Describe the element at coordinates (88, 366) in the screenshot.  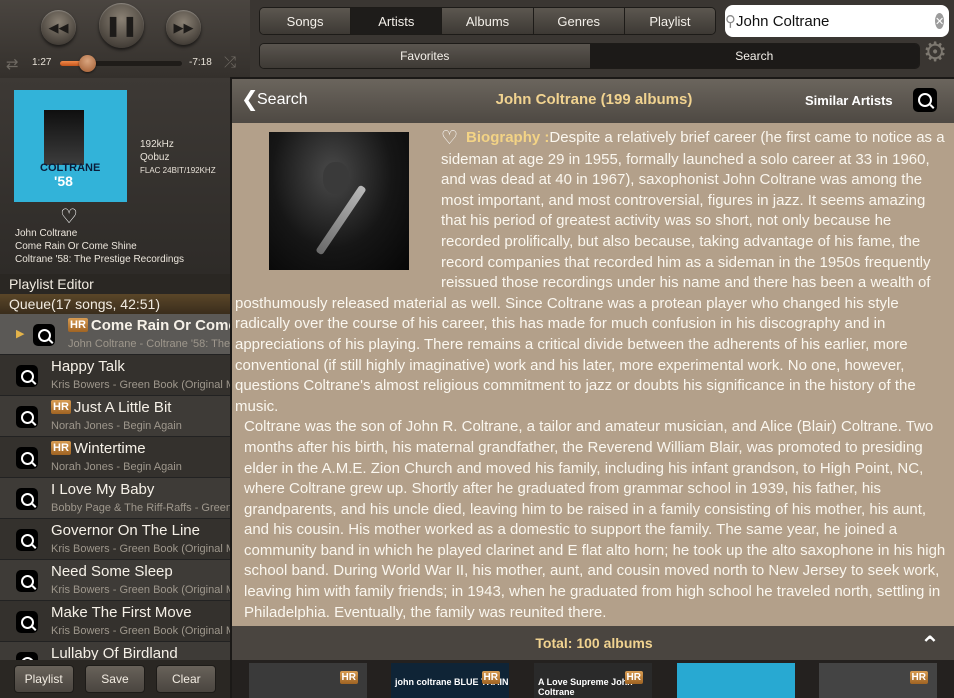
I see `queue-item-title: Happy Talk` at that location.